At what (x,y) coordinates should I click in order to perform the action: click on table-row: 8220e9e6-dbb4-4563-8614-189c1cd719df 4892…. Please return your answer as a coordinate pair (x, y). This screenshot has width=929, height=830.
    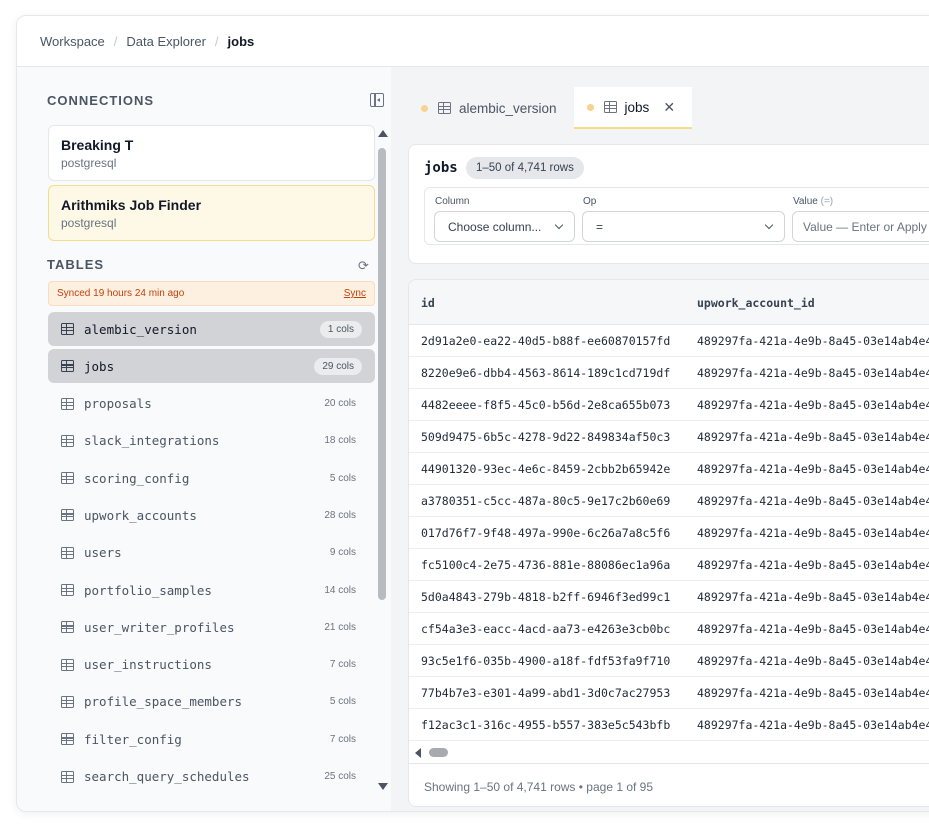
    Looking at the image, I should click on (669, 373).